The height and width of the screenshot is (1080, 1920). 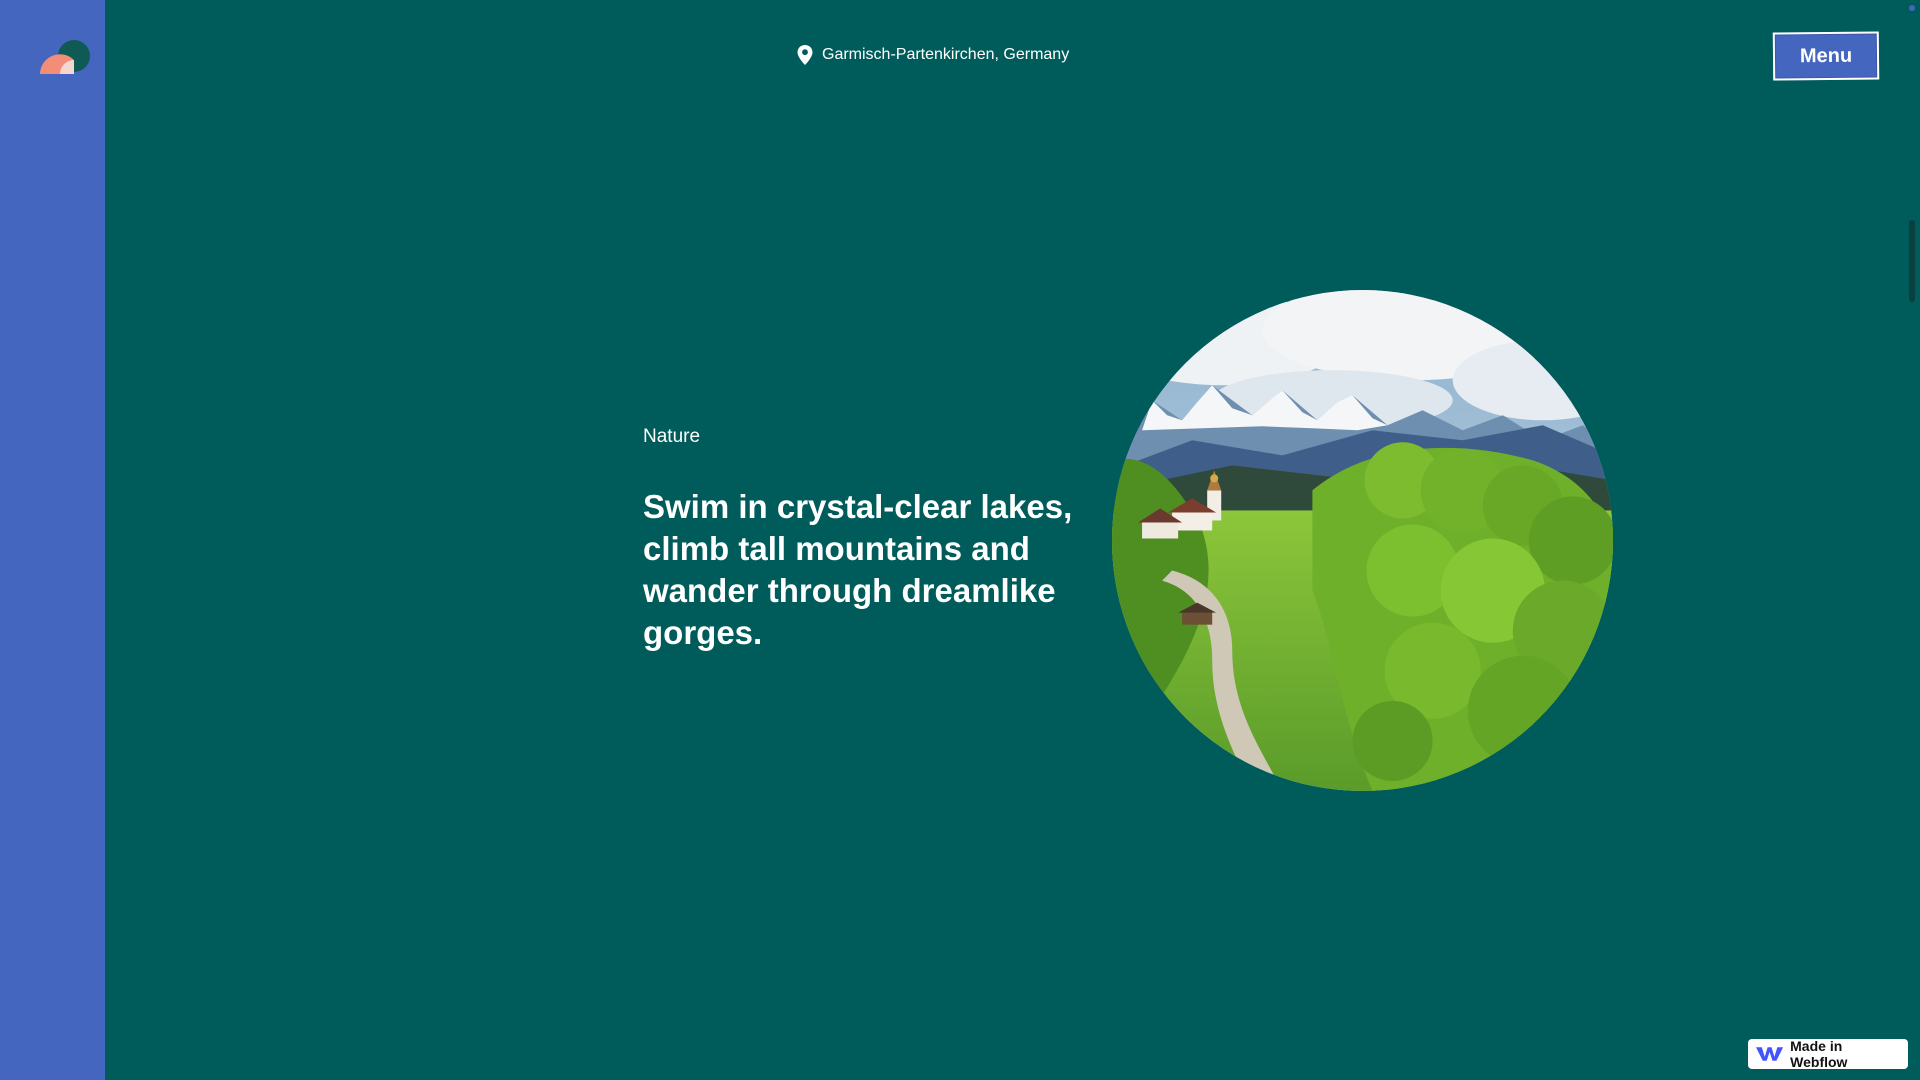 I want to click on made-in-webflow-badge: Made in Webflow, so click(x=1828, y=1054).